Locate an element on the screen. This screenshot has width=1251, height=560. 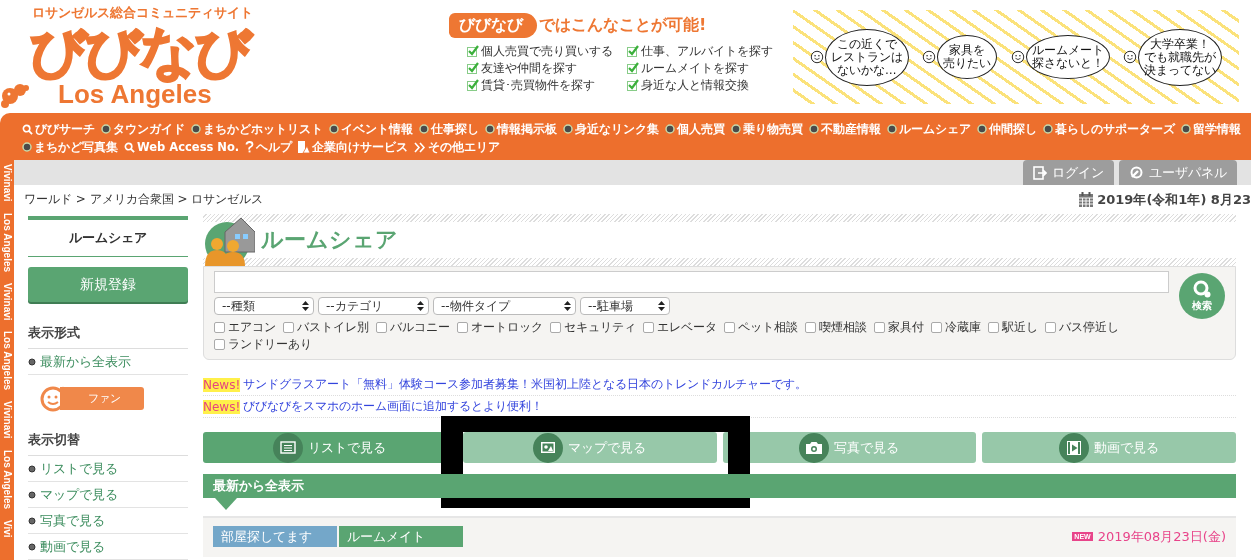
strip-text: Vivi is located at coordinates (7, 529).